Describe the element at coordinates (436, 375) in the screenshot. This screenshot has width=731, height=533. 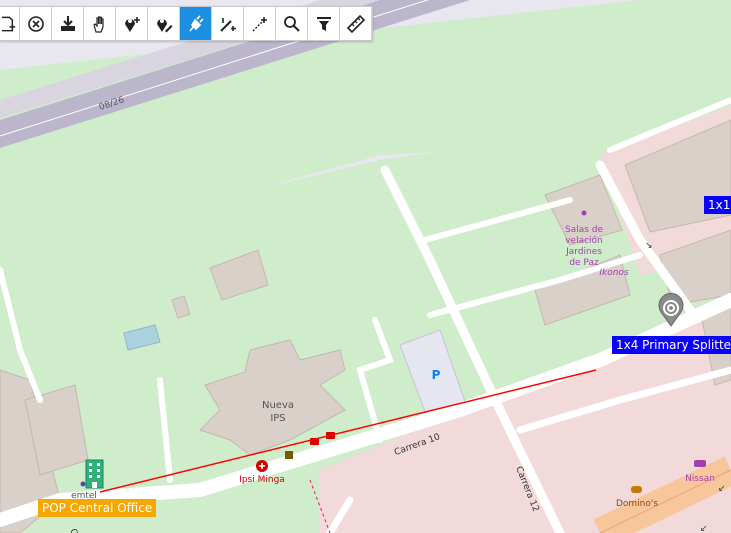
I see `parking-icon: P` at that location.